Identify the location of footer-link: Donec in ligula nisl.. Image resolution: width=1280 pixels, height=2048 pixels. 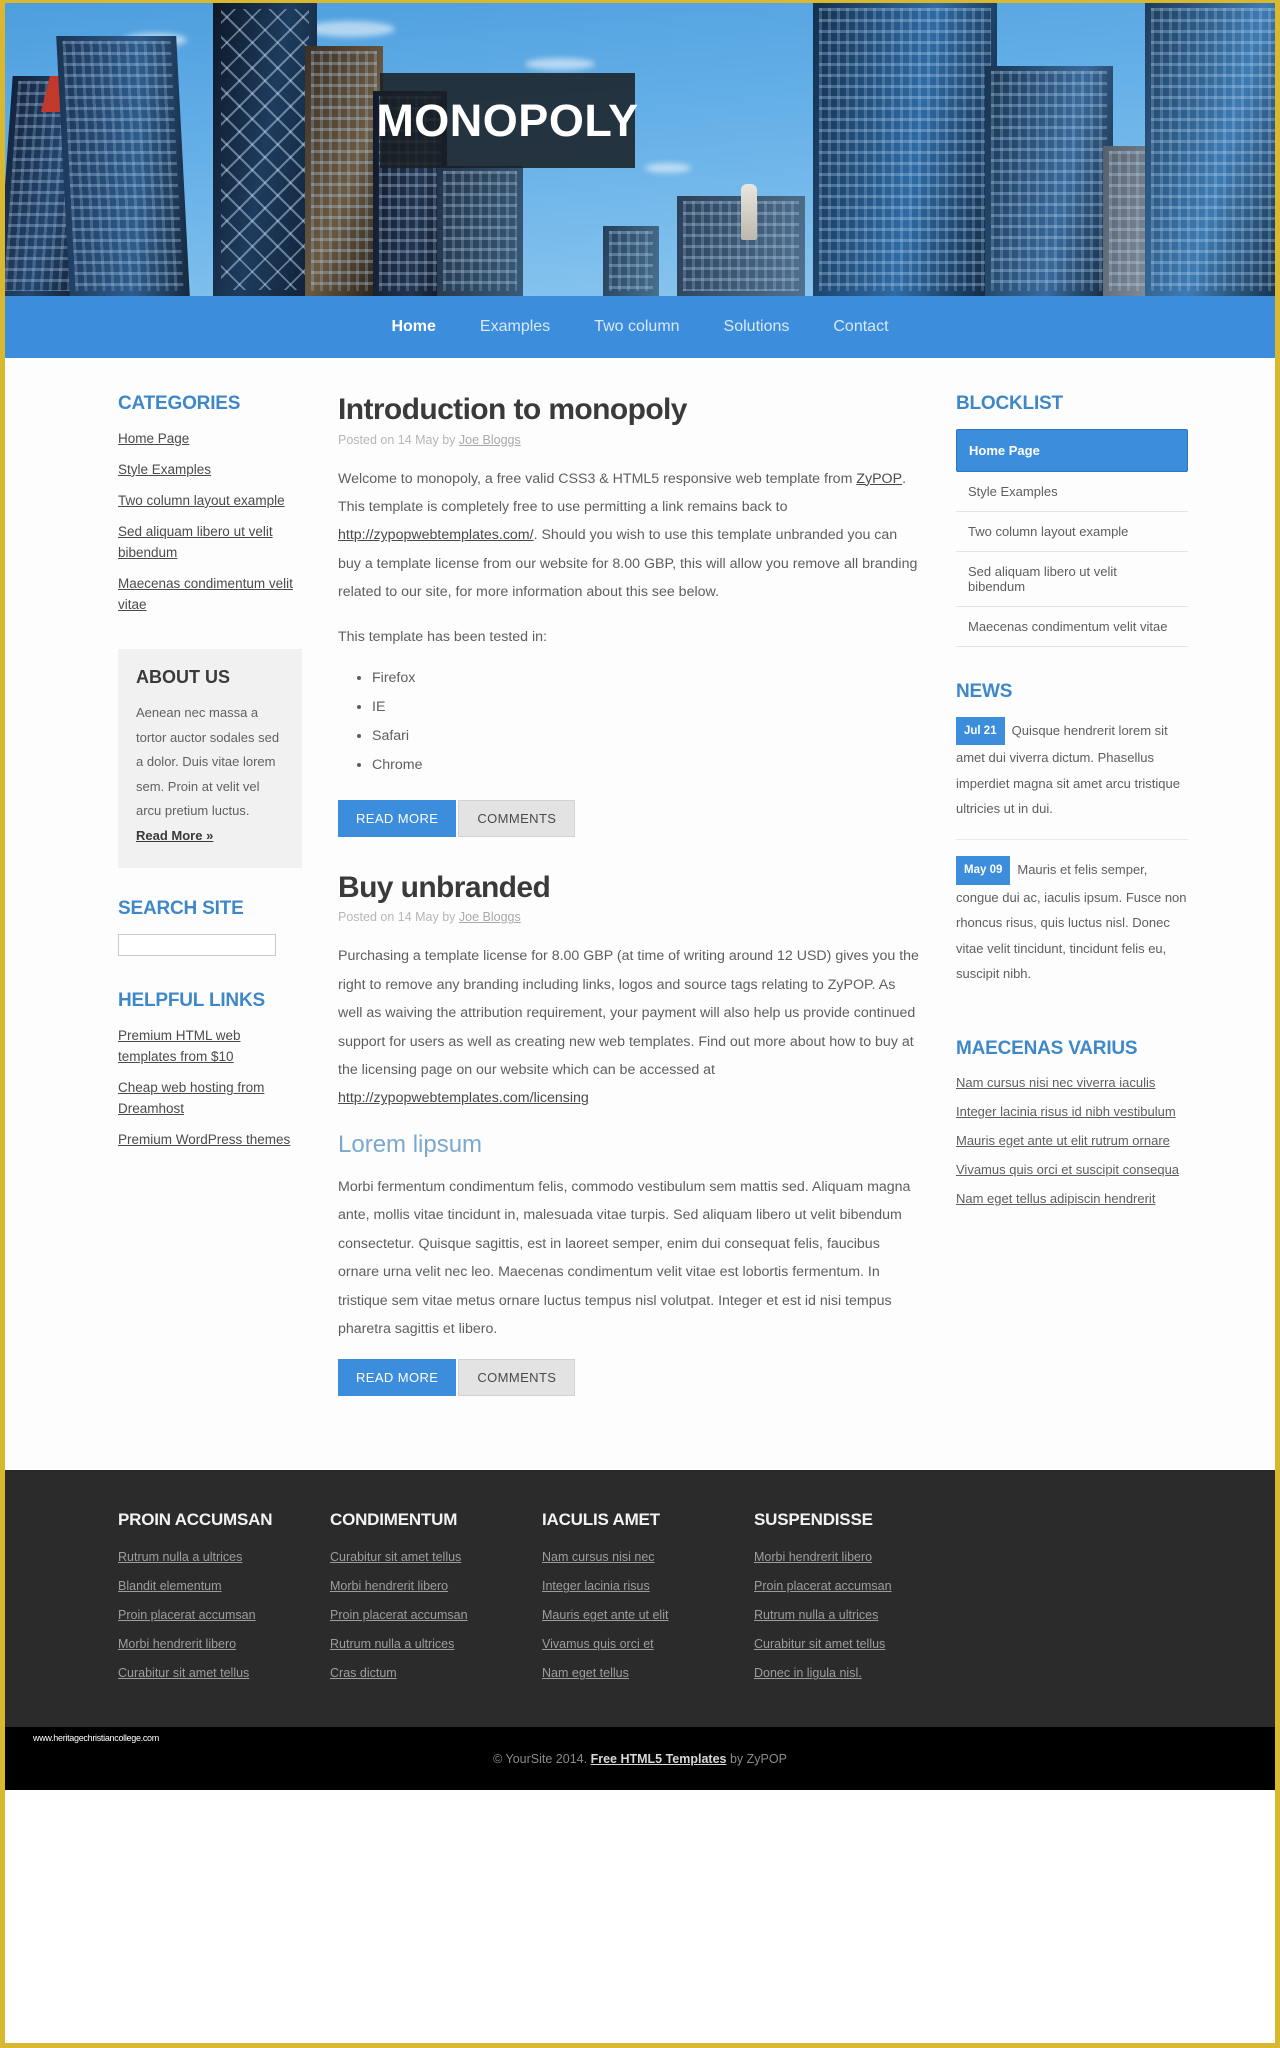
(808, 1673).